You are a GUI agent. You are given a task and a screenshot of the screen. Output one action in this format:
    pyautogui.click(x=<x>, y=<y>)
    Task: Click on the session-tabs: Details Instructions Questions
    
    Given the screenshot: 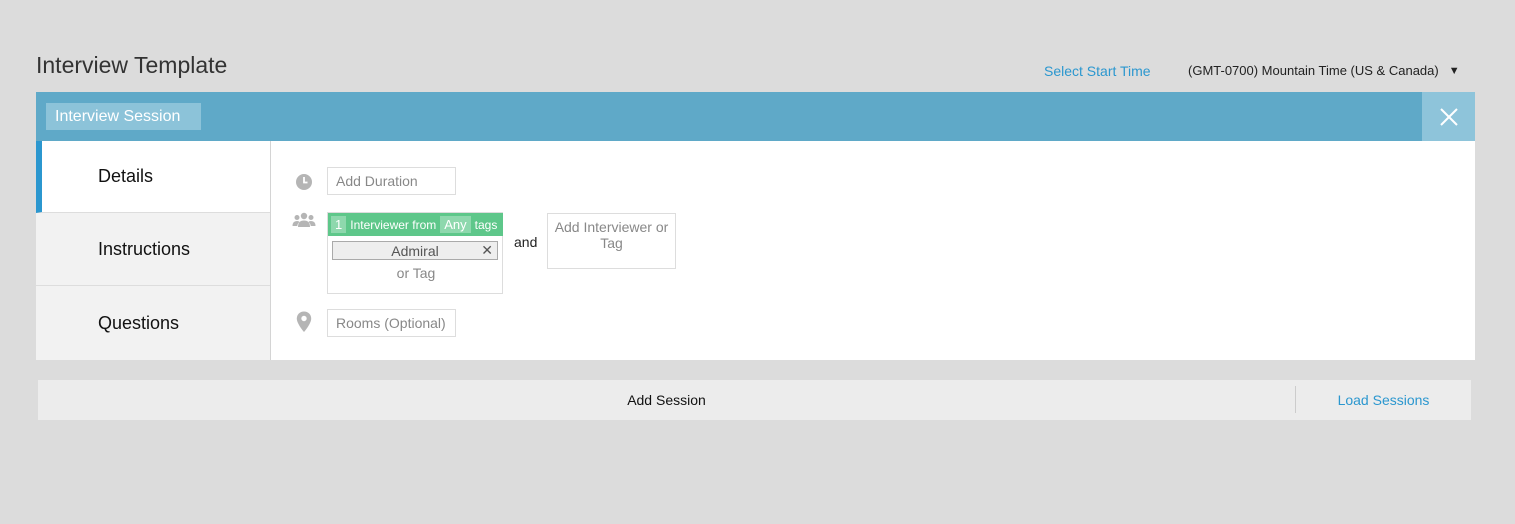 What is the action you would take?
    pyautogui.click(x=153, y=250)
    